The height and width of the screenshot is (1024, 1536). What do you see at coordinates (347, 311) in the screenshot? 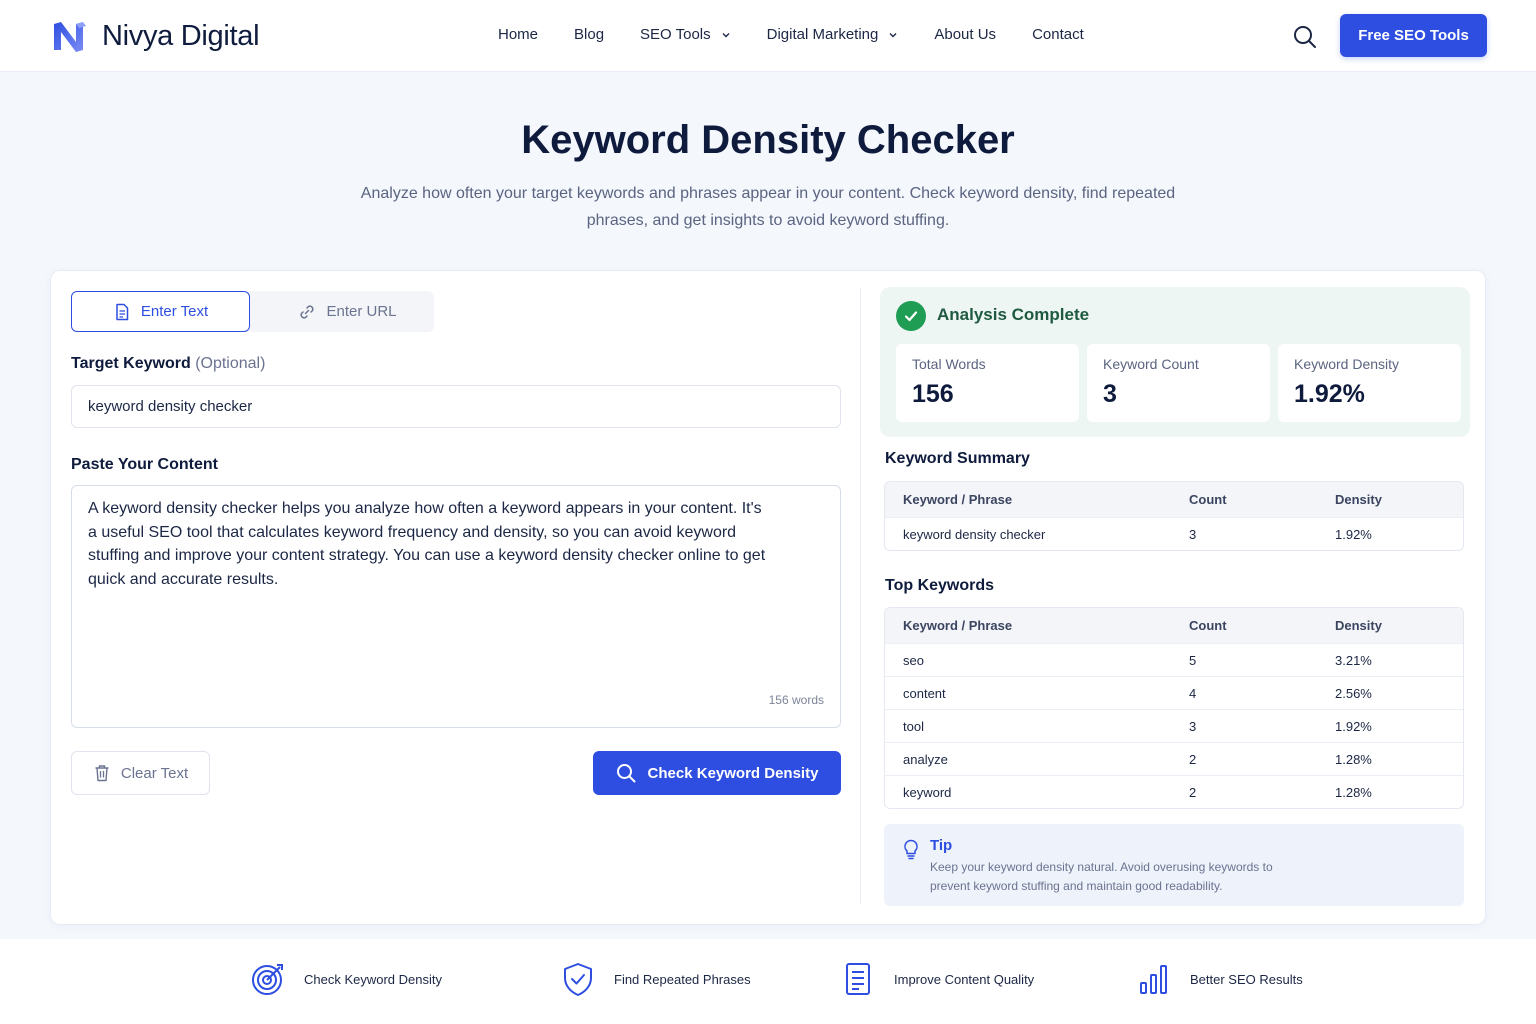
I see `tab-enter-url: Enter URL` at bounding box center [347, 311].